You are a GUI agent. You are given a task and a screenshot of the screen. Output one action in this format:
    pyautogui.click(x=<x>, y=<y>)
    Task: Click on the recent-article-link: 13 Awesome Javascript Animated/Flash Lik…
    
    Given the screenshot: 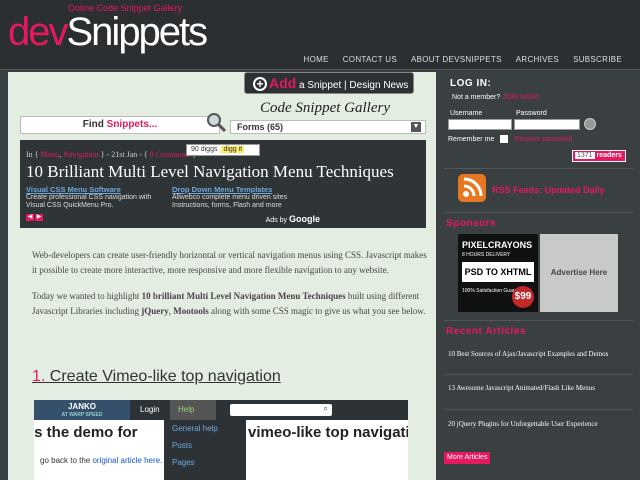 What is the action you would take?
    pyautogui.click(x=536, y=388)
    